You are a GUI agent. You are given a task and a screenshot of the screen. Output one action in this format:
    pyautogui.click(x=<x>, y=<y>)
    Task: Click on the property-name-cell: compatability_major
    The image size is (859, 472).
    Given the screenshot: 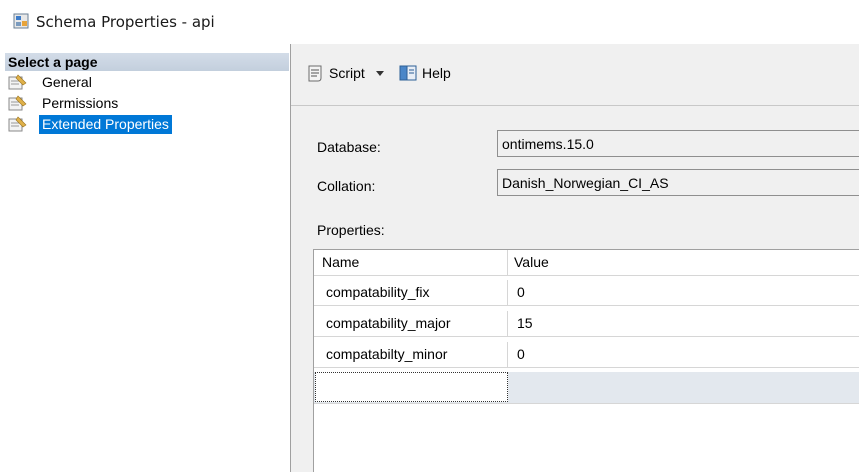 What is the action you would take?
    pyautogui.click(x=411, y=323)
    